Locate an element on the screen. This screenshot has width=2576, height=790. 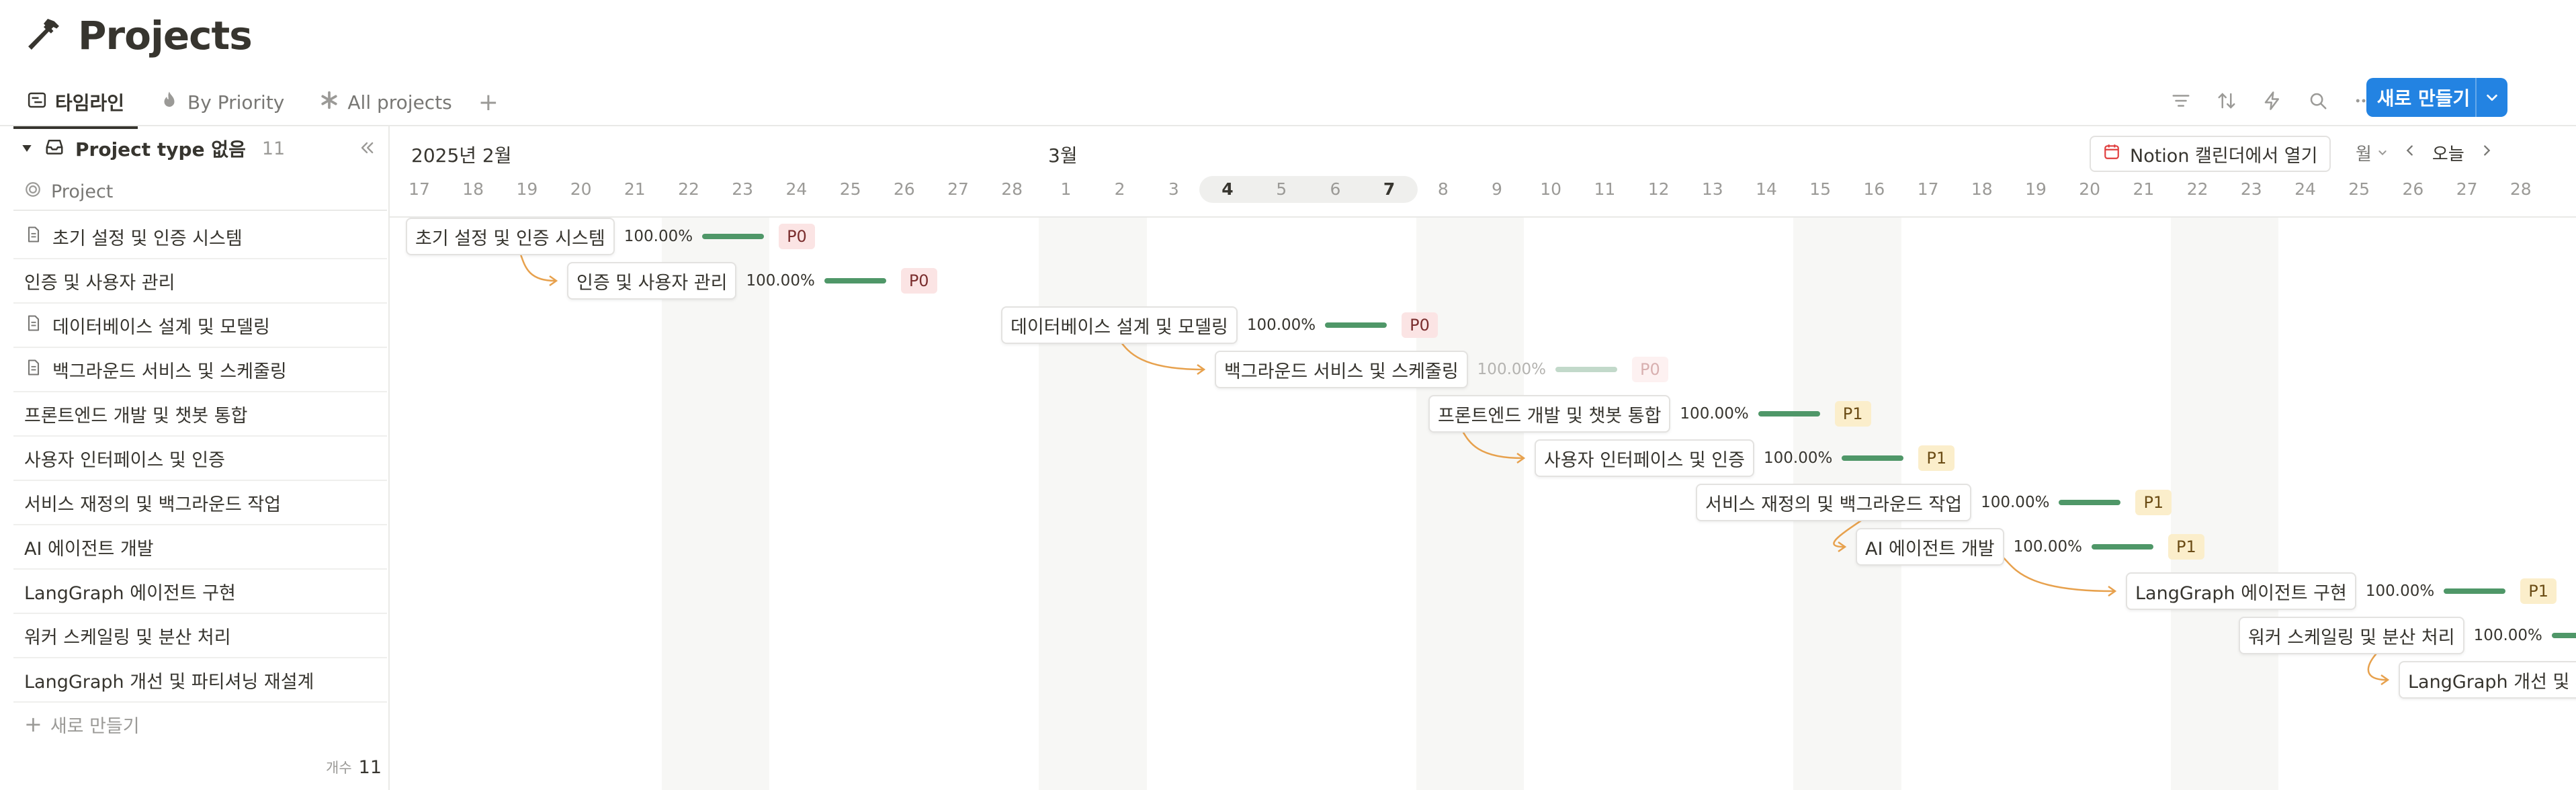
day-label: 17 is located at coordinates (419, 189).